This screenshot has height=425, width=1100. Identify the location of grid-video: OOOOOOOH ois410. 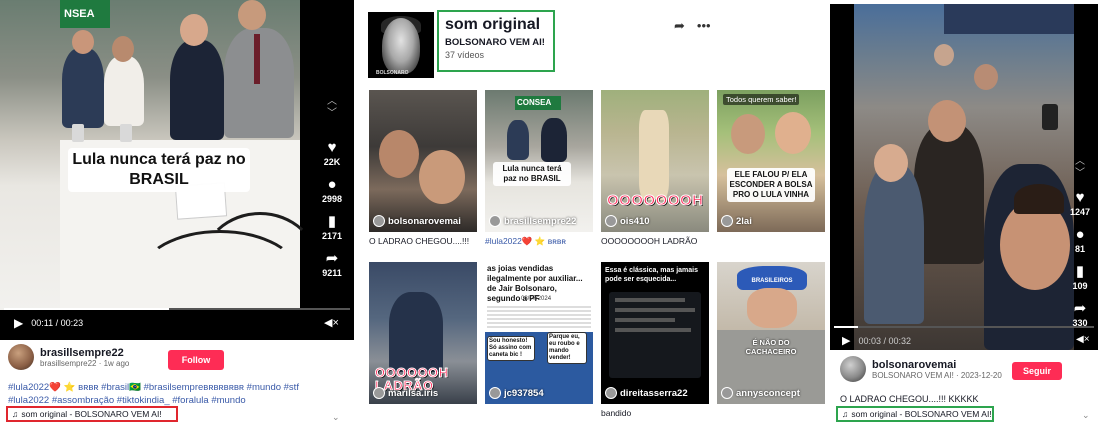
(655, 161).